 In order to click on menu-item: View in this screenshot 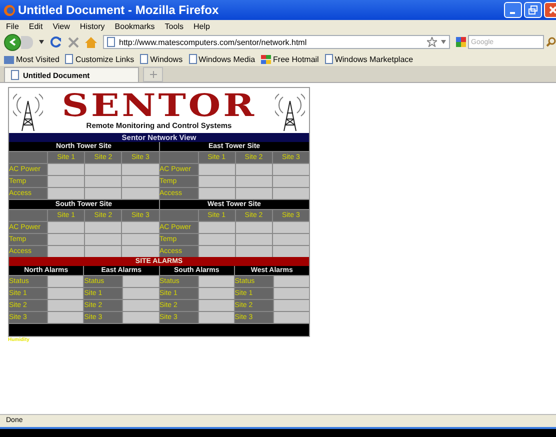, I will do `click(61, 26)`.